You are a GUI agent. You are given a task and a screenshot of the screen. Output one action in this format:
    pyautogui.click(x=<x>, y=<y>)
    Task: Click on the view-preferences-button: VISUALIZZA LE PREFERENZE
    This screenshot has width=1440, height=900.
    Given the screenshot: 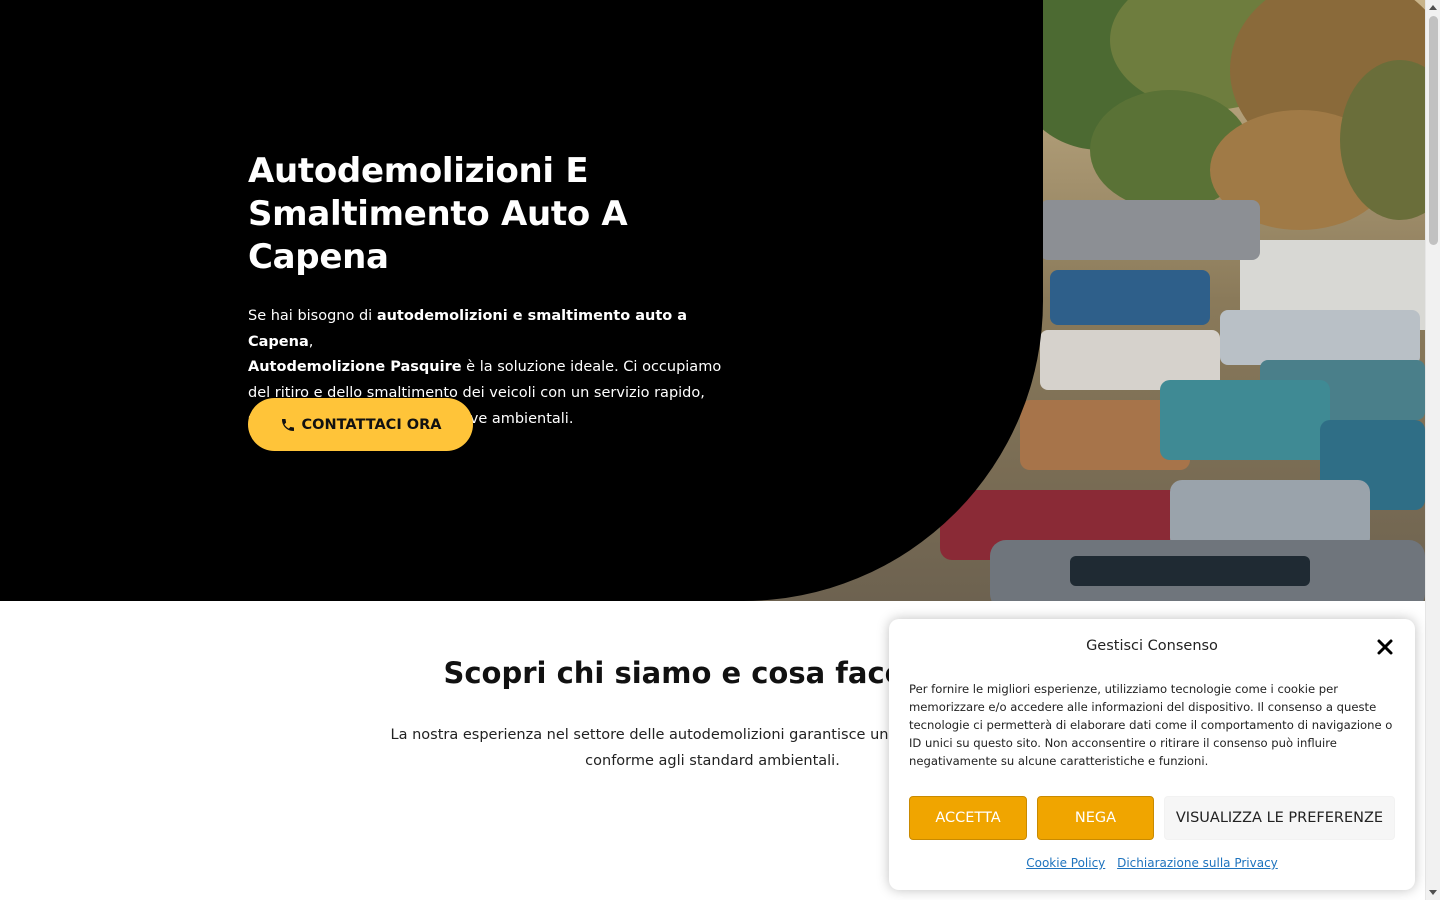 What is the action you would take?
    pyautogui.click(x=1279, y=818)
    